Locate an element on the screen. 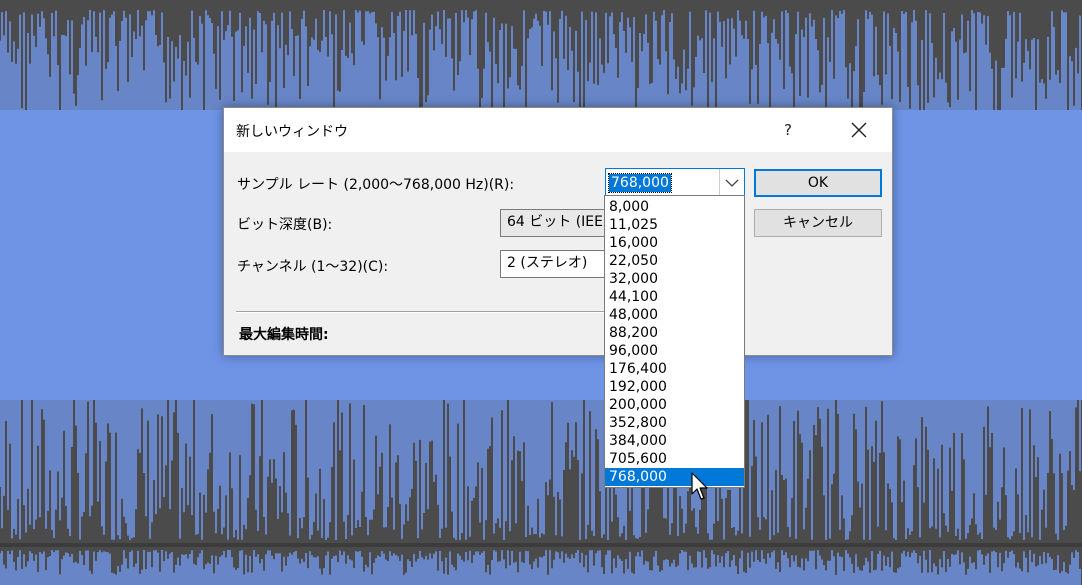 The image size is (1082, 585). dropdown-option: 96,000 is located at coordinates (674, 351).